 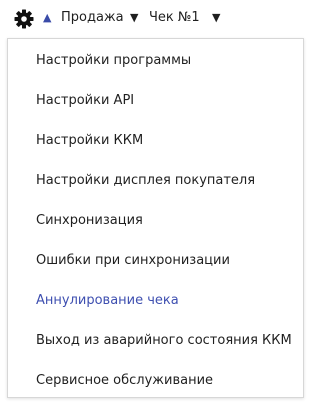 I want to click on mode-selector-label: Продажа, so click(x=92, y=18).